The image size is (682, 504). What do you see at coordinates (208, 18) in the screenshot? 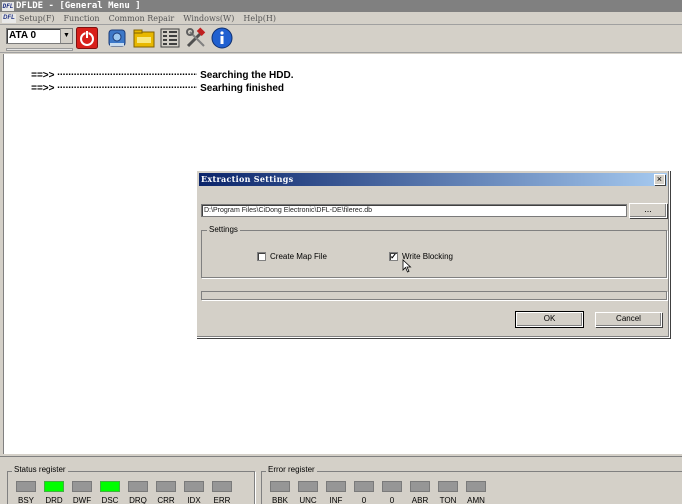
I see `menu-windows: Windows(W)` at bounding box center [208, 18].